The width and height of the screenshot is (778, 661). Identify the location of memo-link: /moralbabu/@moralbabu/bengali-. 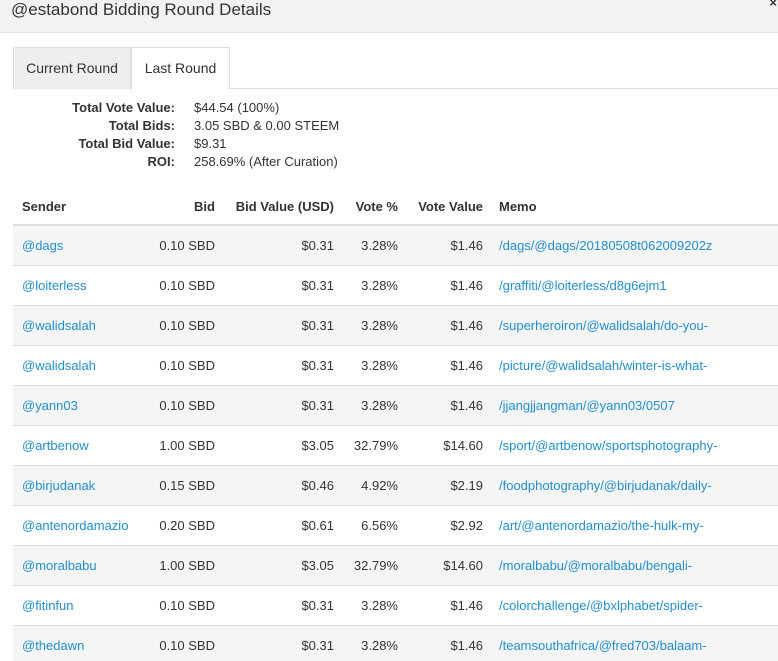
(595, 566).